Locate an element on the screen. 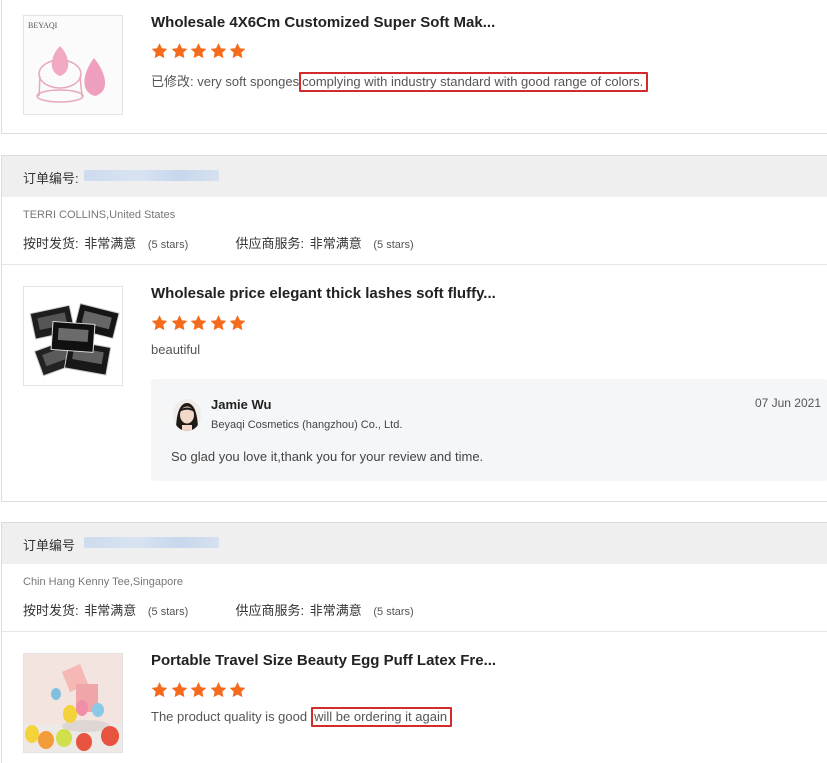  product-thumbnail-puffs is located at coordinates (73, 703).